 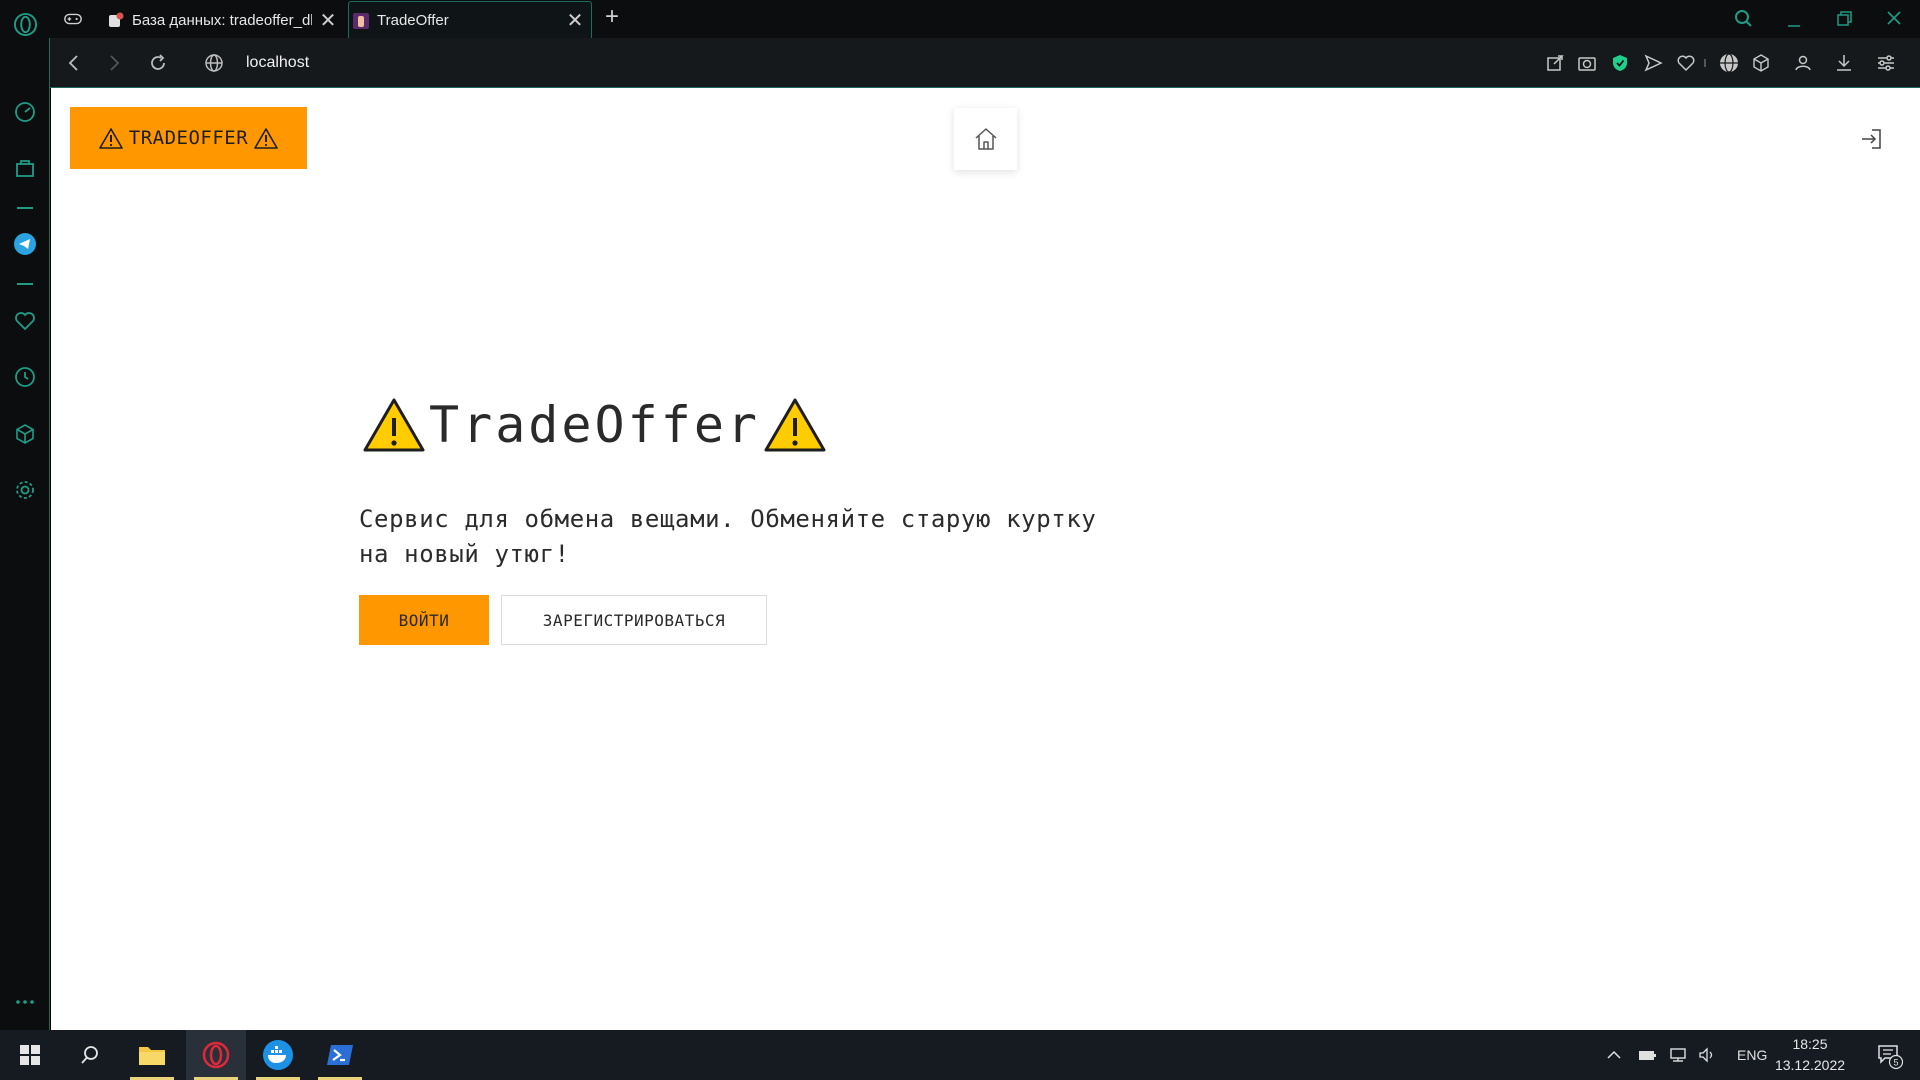 I want to click on login-exit-button, so click(x=1871, y=139).